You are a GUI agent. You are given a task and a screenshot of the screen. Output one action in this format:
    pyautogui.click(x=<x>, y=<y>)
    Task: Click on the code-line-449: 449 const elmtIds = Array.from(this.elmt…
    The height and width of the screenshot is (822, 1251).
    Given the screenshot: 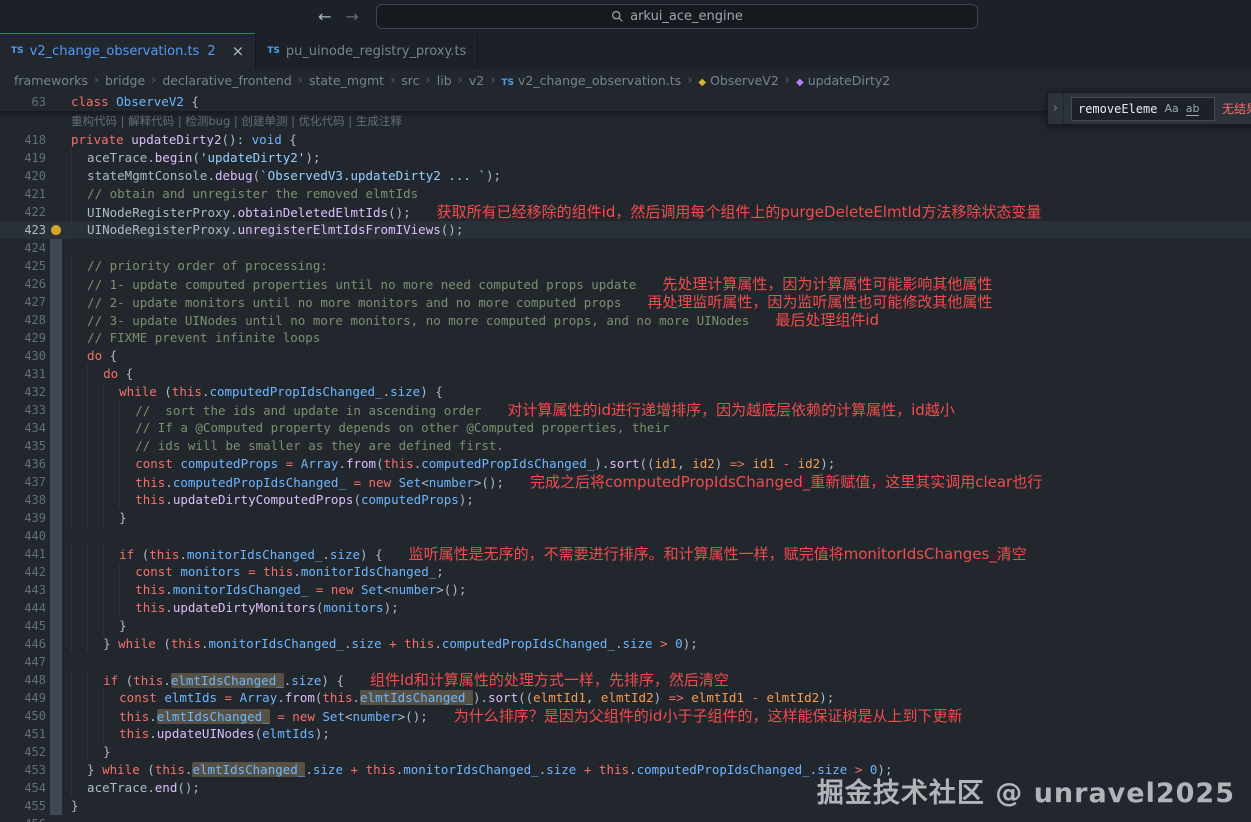 What is the action you would take?
    pyautogui.click(x=625, y=698)
    